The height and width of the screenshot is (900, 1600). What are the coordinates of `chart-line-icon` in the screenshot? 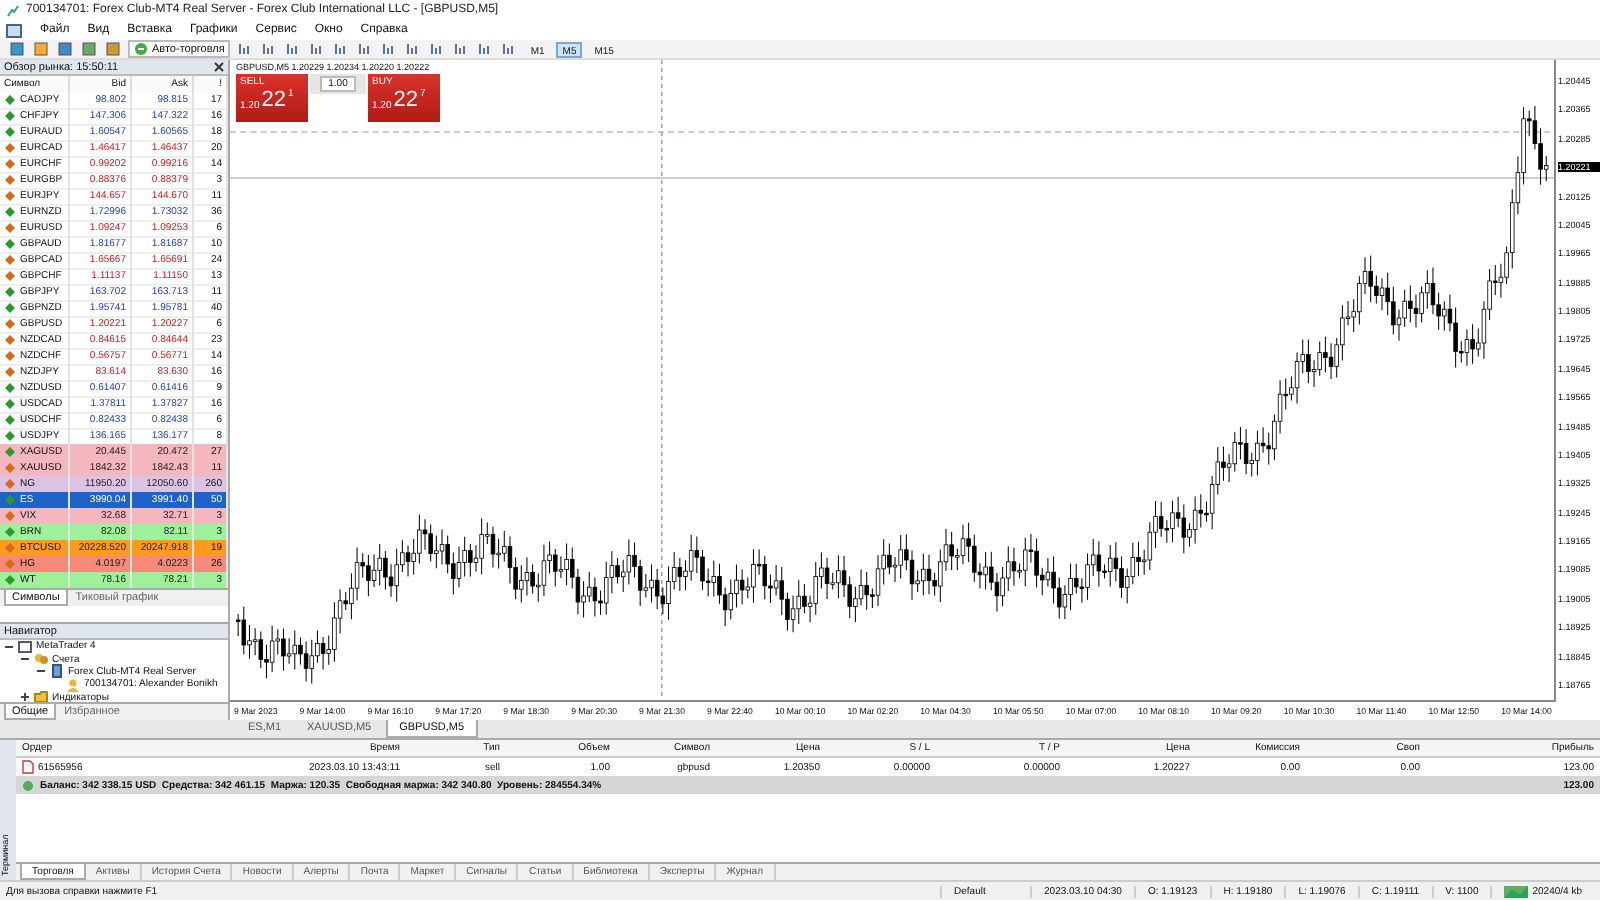 It's located at (13, 10).